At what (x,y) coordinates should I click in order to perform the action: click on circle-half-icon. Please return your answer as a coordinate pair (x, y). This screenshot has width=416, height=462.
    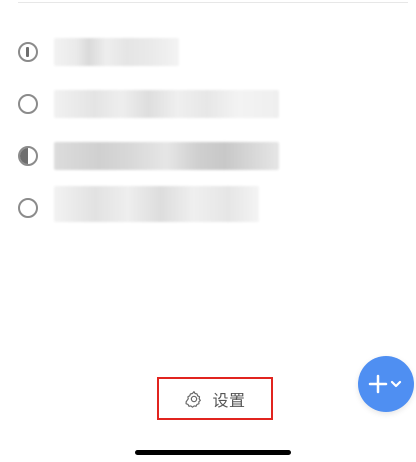
    Looking at the image, I should click on (28, 156).